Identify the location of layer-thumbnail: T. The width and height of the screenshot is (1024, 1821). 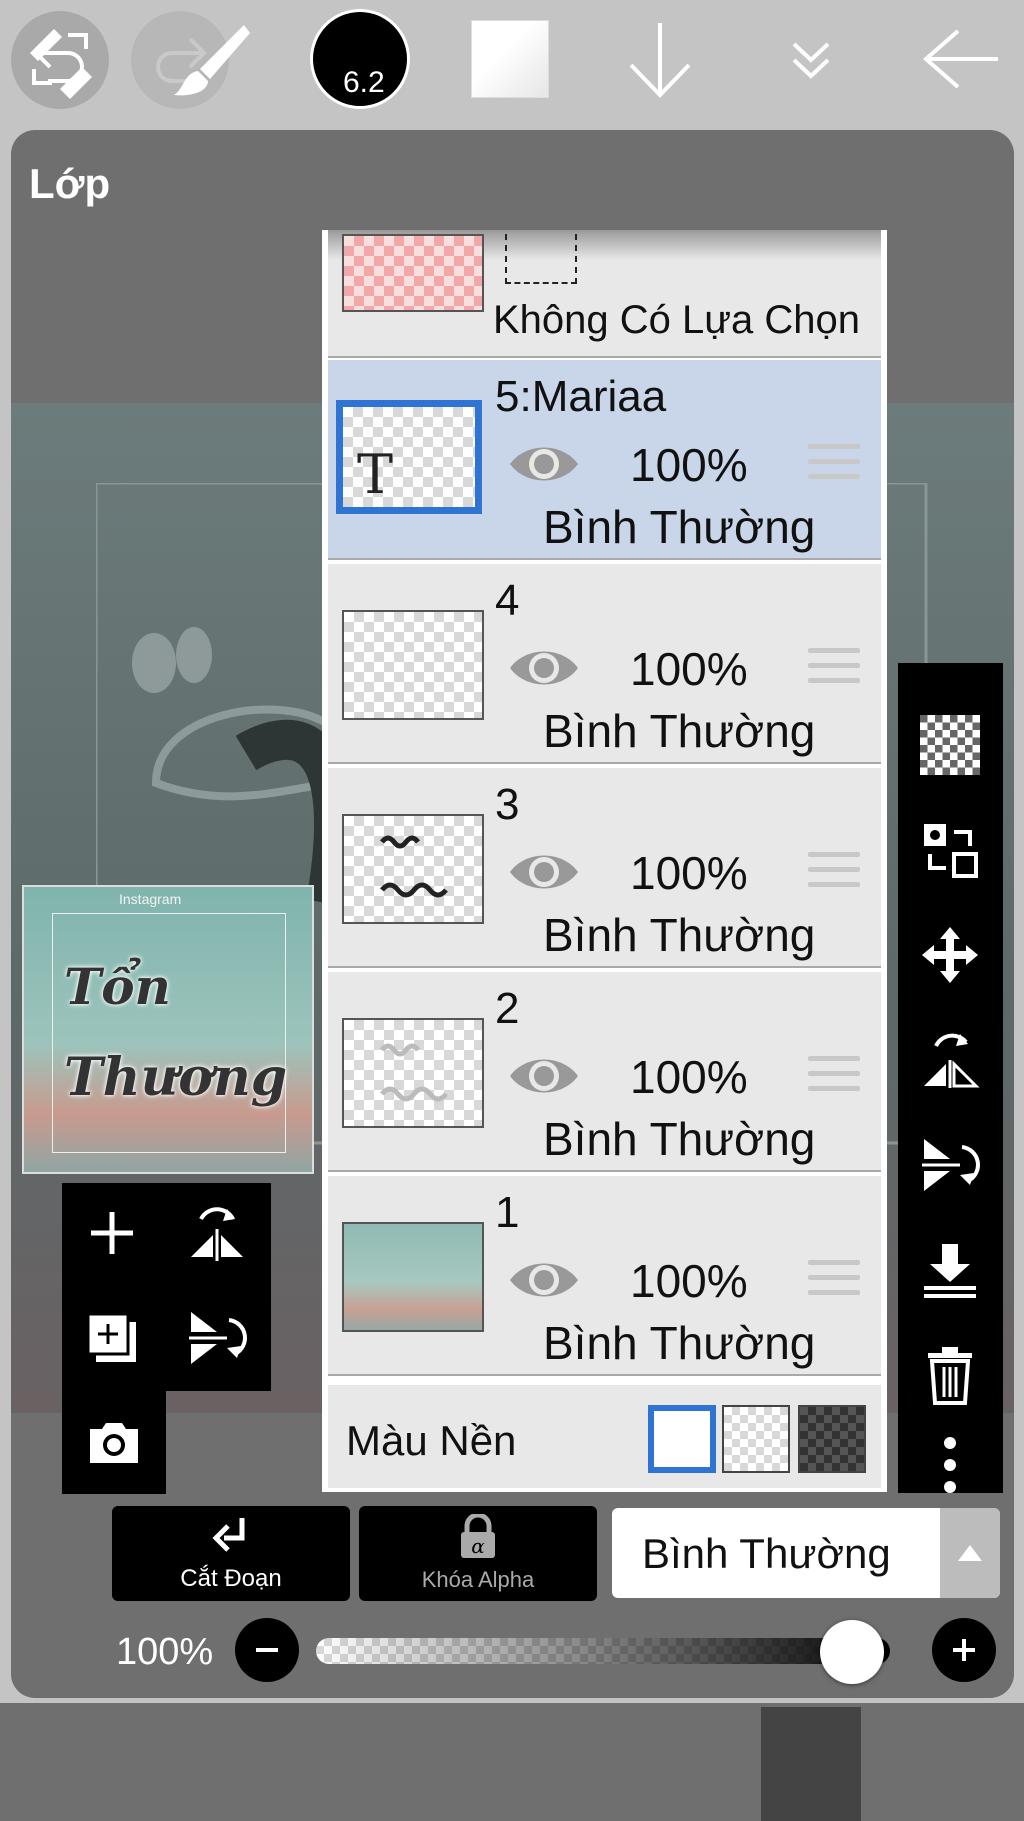
(409, 457).